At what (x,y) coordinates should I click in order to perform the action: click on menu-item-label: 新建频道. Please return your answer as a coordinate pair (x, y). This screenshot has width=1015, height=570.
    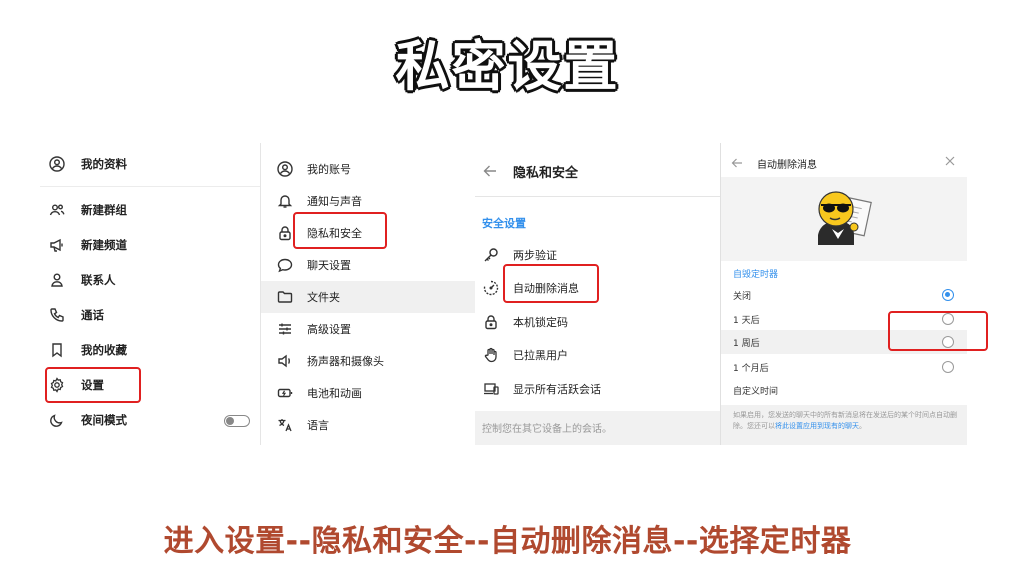
    Looking at the image, I should click on (104, 245).